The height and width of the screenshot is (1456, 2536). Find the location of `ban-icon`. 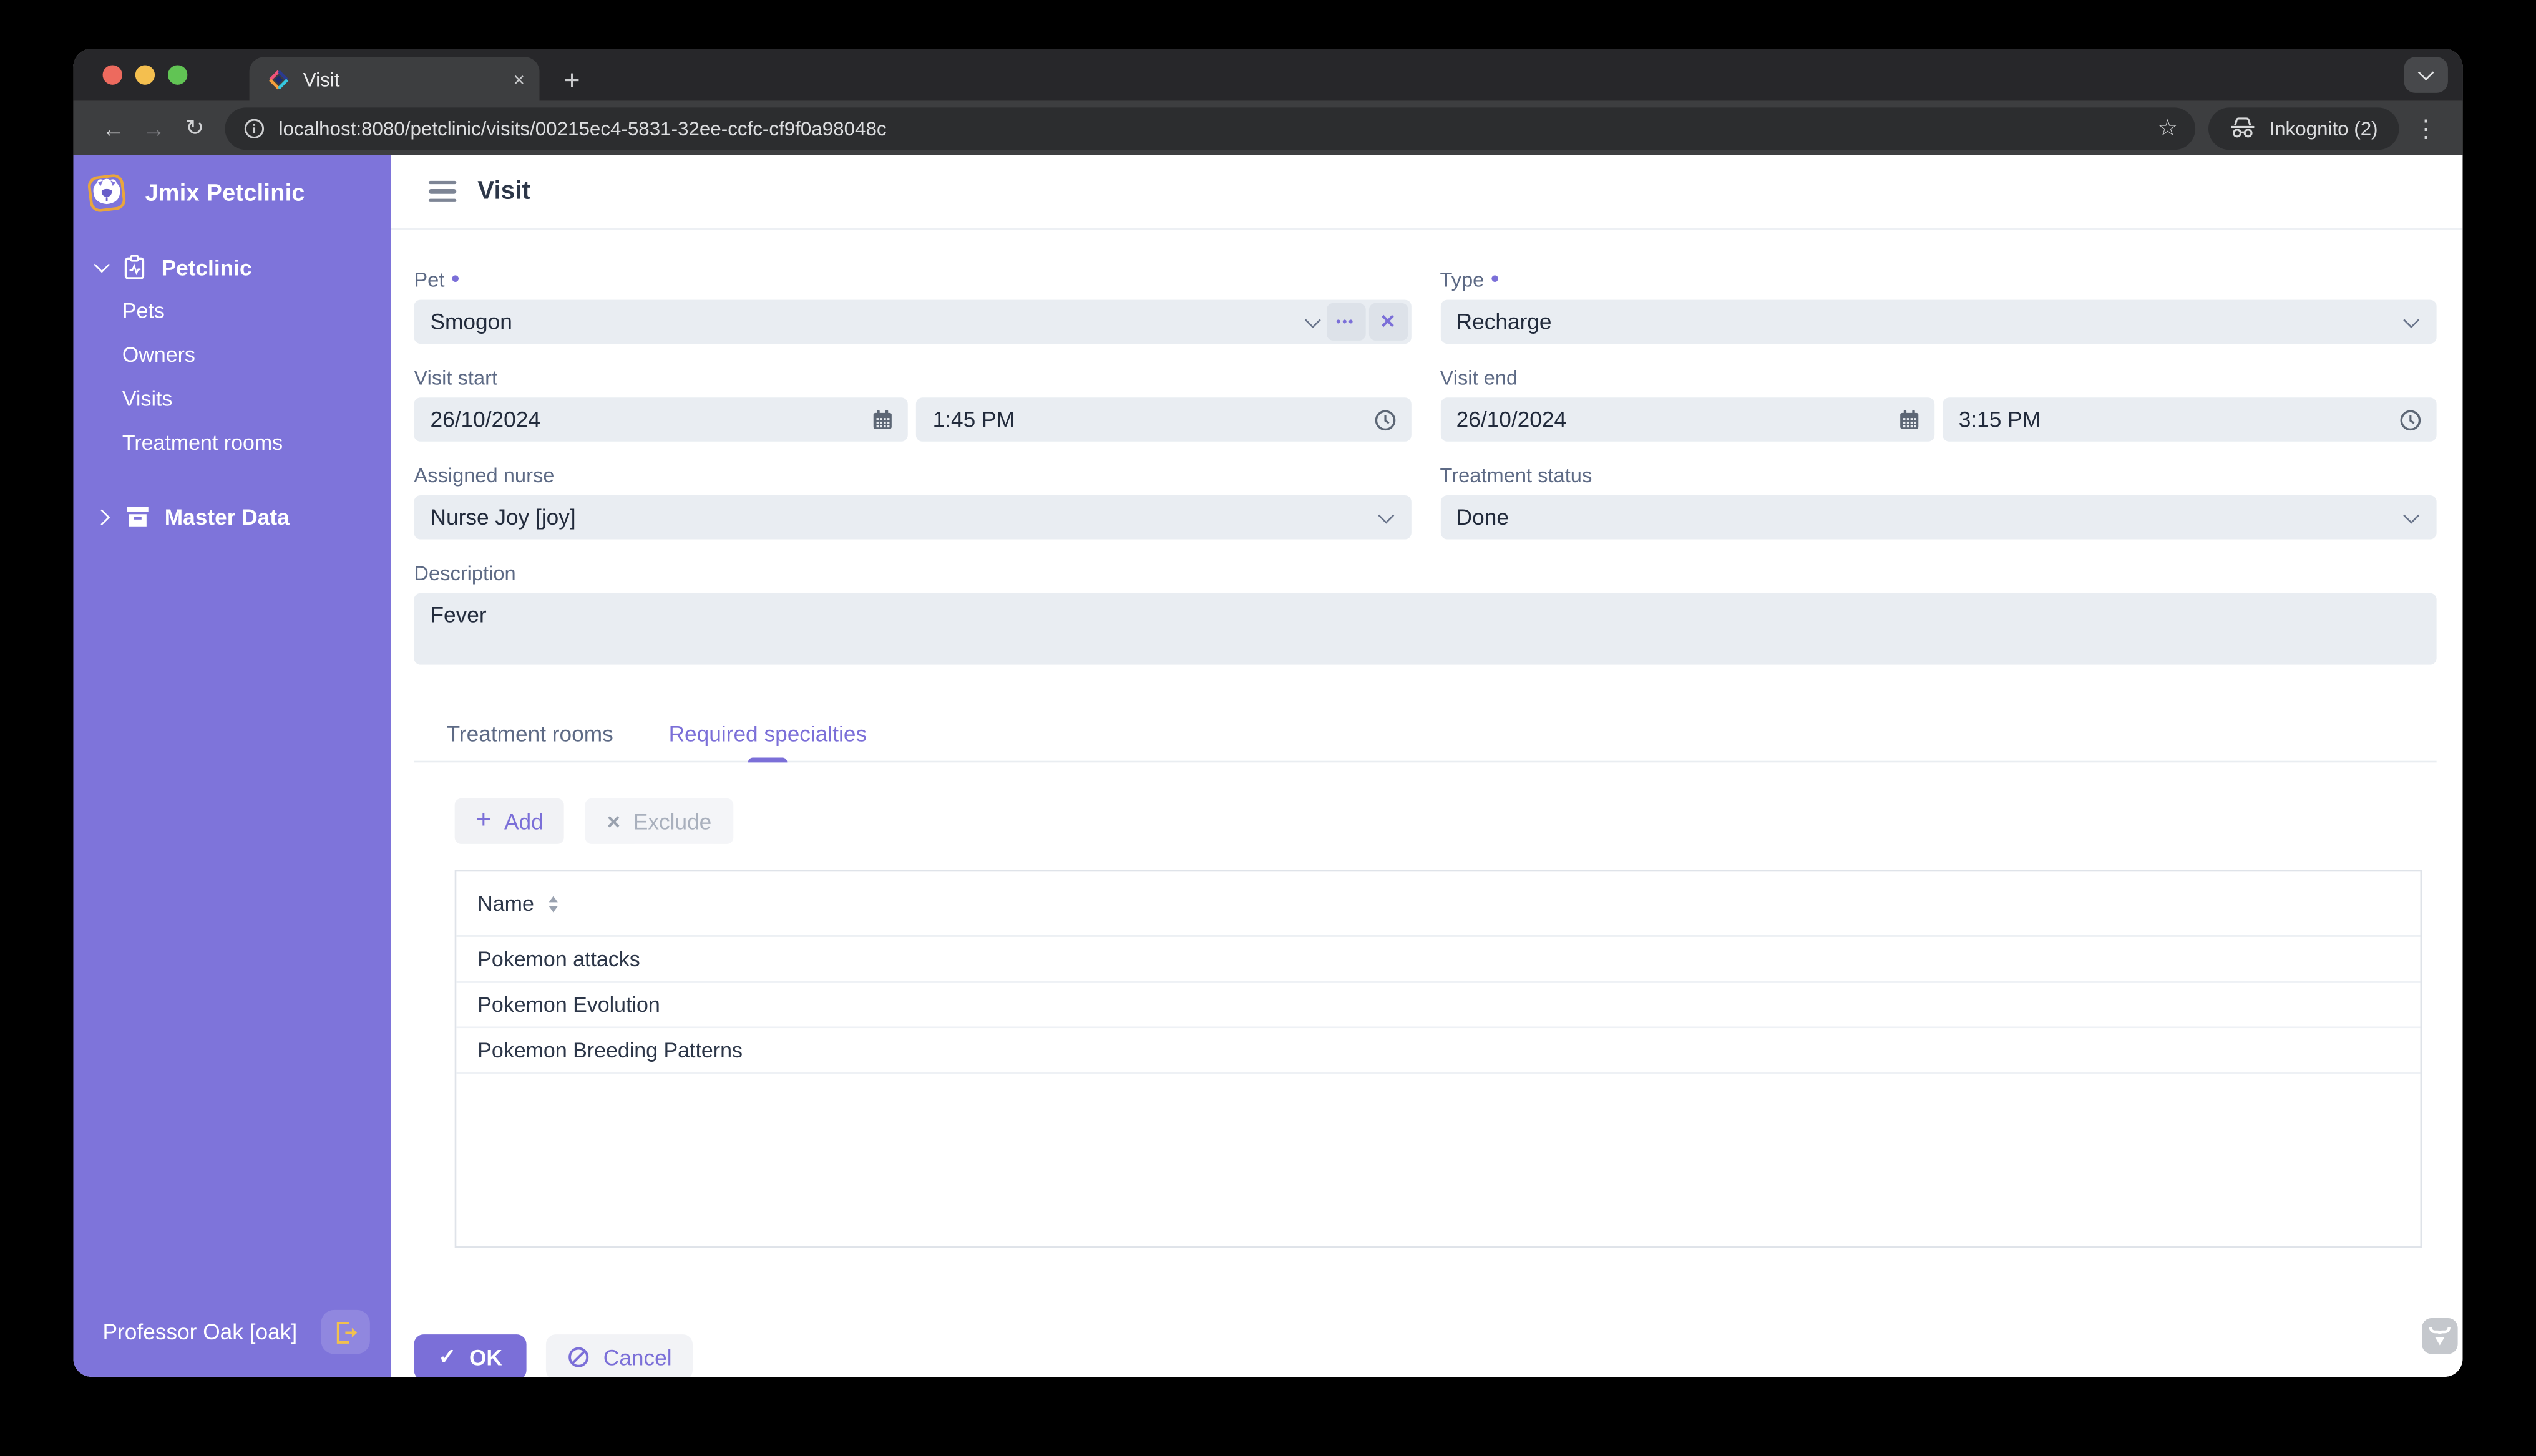

ban-icon is located at coordinates (578, 1357).